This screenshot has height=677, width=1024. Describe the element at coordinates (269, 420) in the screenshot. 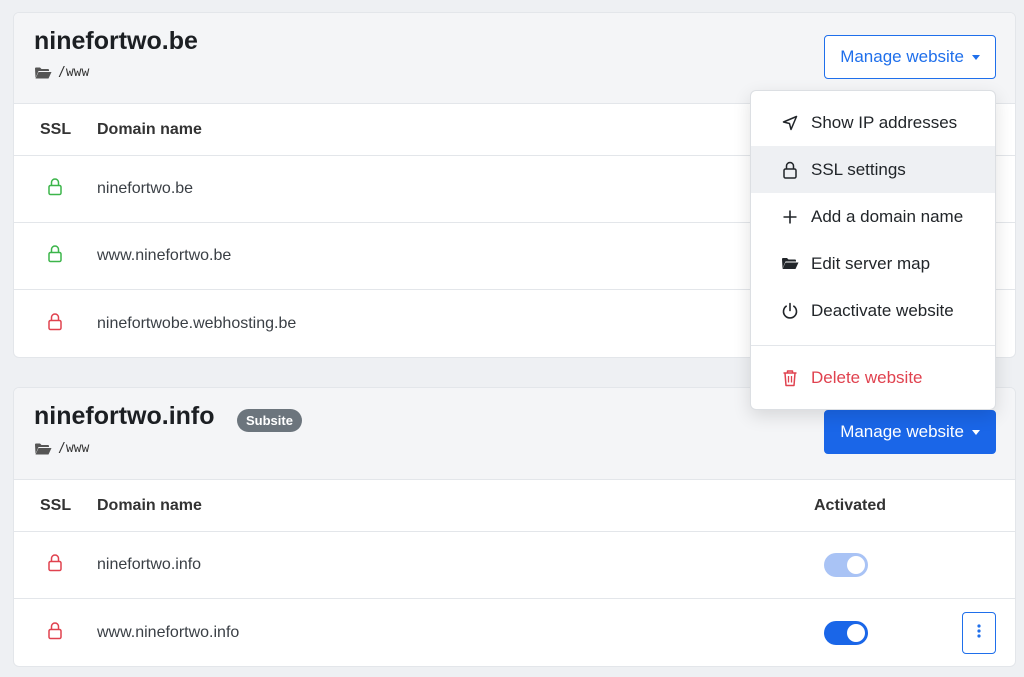

I see `subsite-badge: Subsite` at that location.